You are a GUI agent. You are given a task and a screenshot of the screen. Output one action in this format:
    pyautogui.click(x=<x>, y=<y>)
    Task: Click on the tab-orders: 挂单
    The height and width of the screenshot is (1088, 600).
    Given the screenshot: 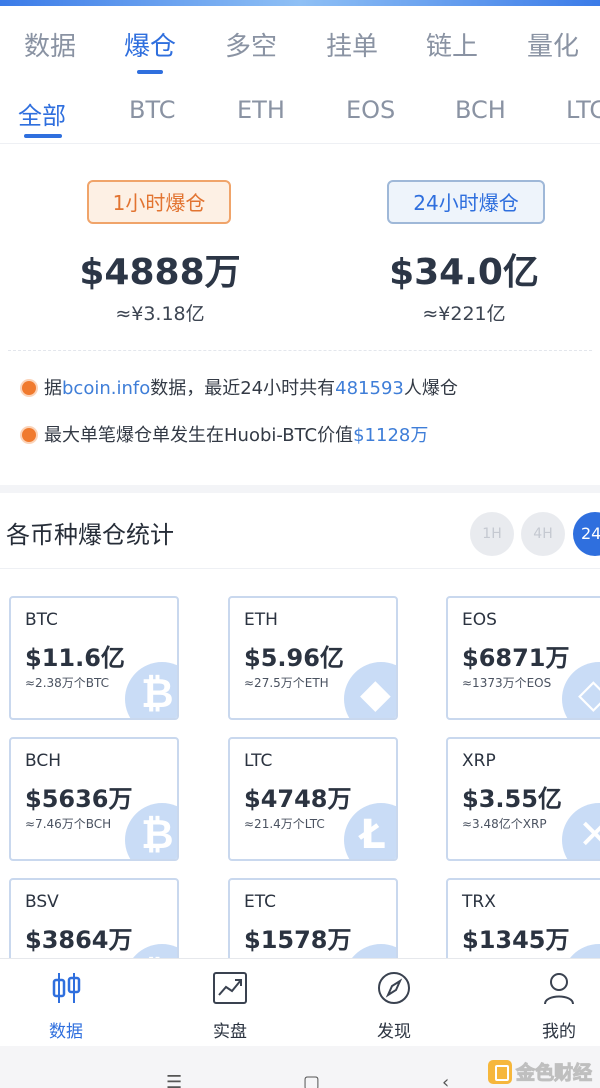 What is the action you would take?
    pyautogui.click(x=352, y=44)
    